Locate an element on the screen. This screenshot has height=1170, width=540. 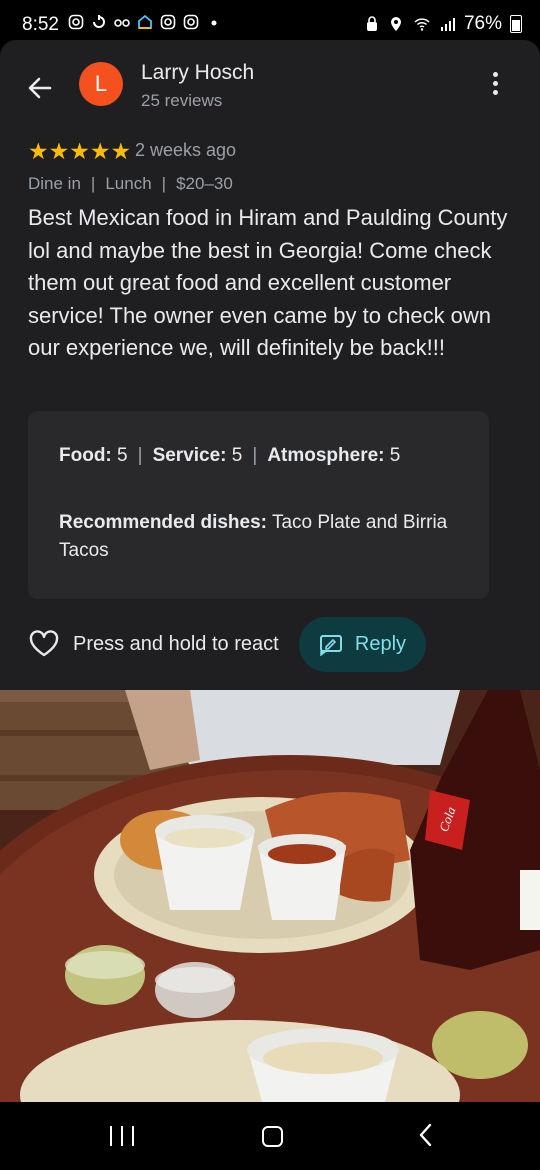
react-label: Press and hold to react is located at coordinates (176, 643).